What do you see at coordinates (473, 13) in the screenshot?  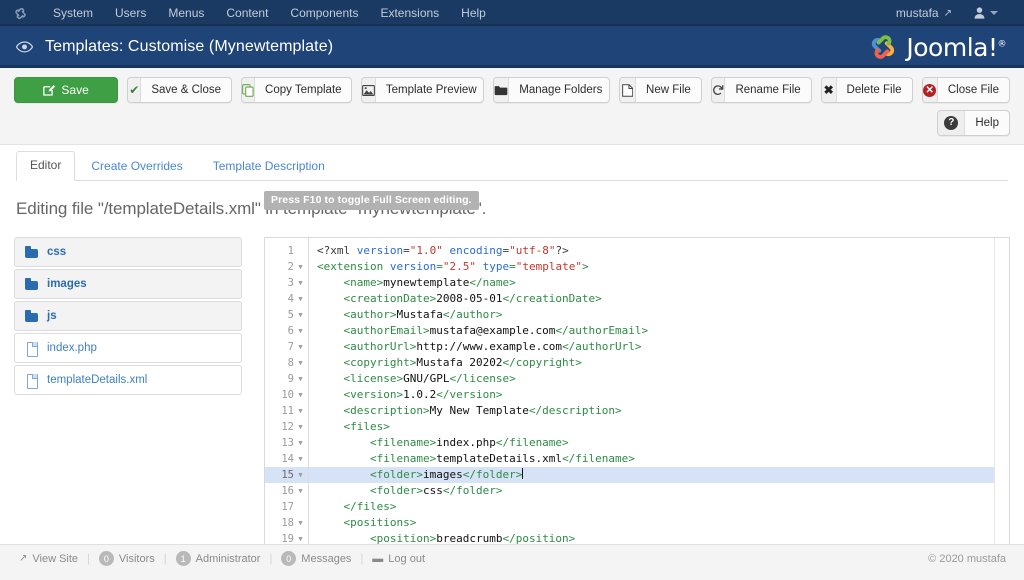 I see `menu-item-help: Help` at bounding box center [473, 13].